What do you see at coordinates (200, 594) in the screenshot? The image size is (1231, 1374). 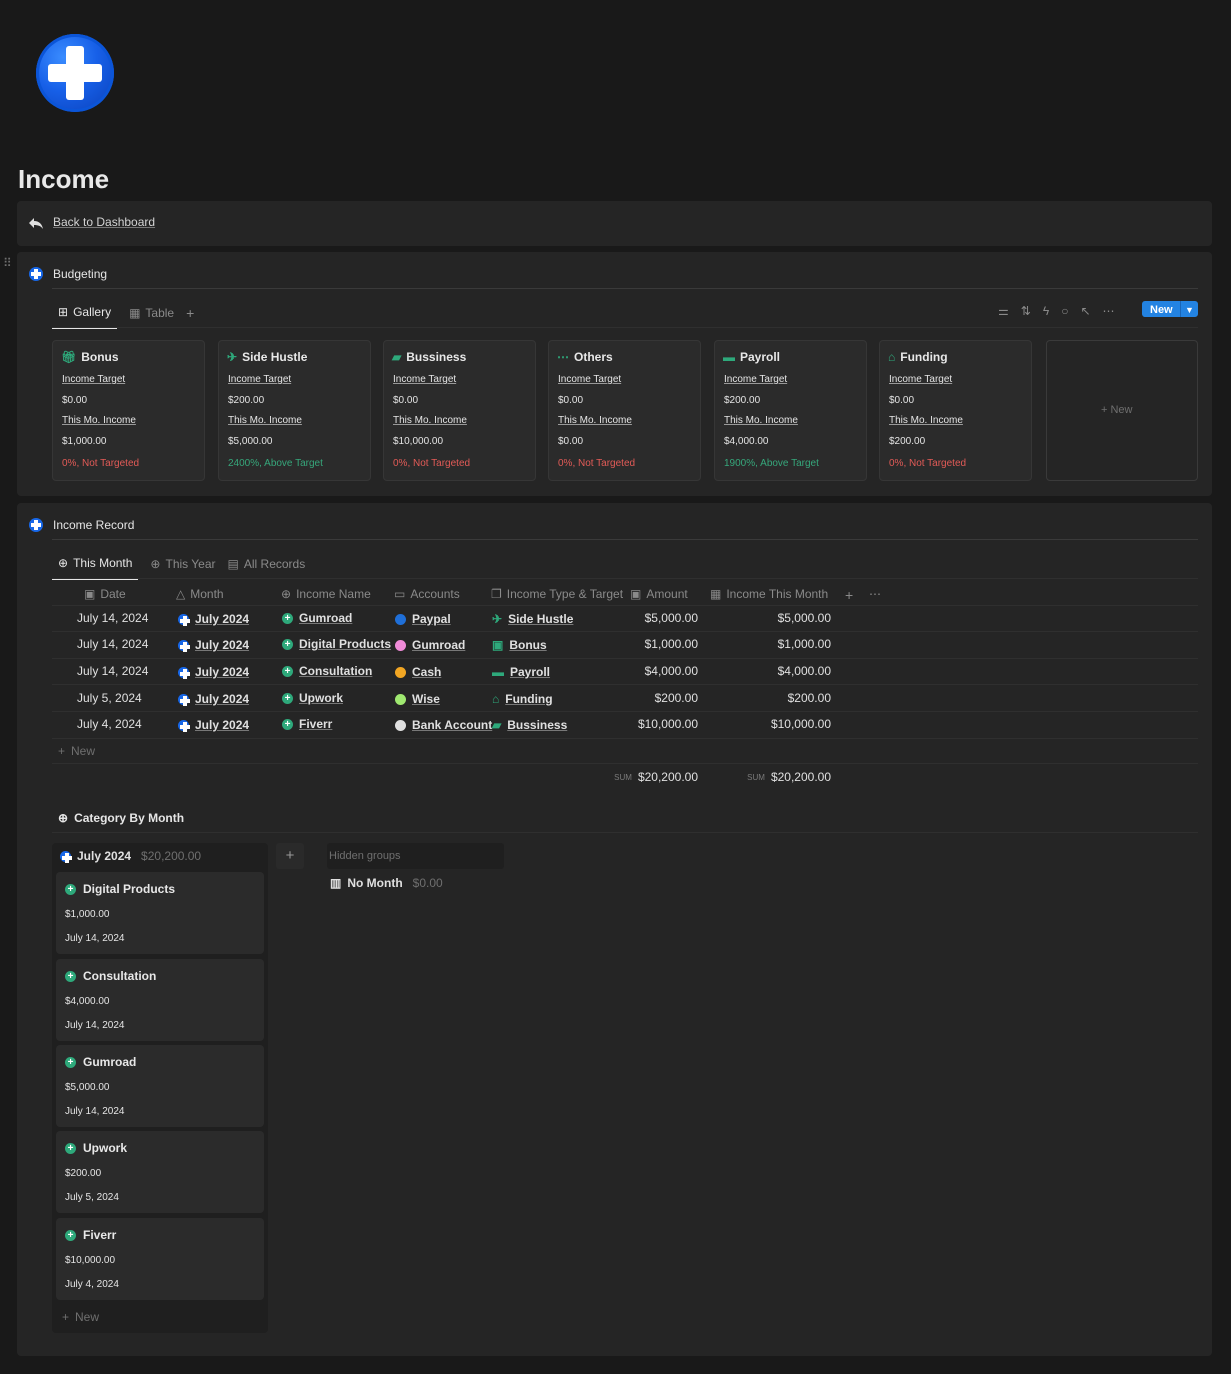 I see `column-header-month: △ Month` at bounding box center [200, 594].